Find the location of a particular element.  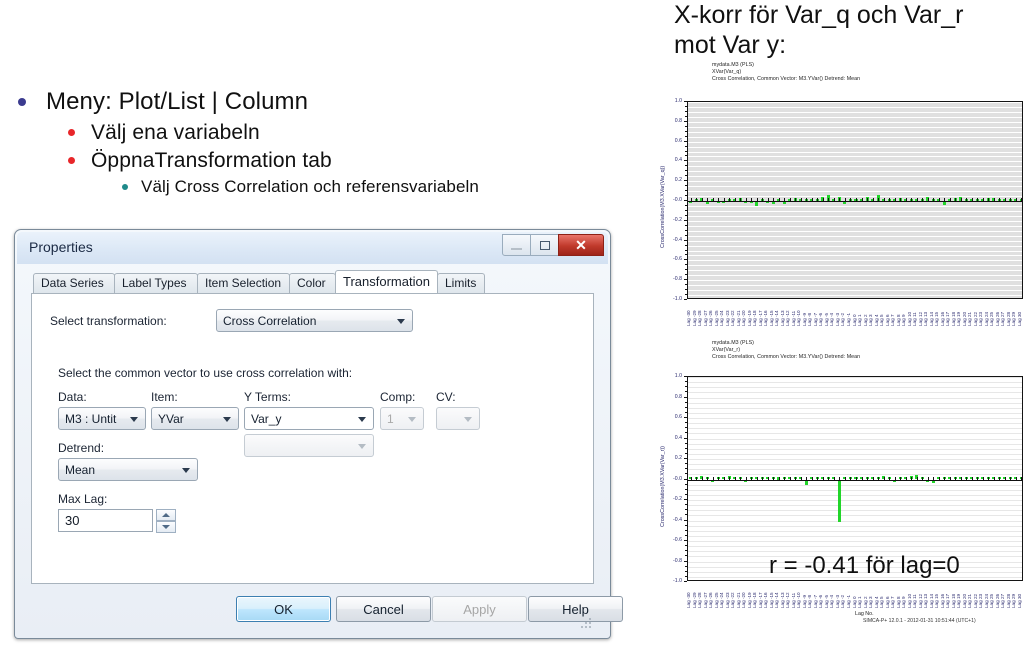

yterms-secondary-select is located at coordinates (309, 445).